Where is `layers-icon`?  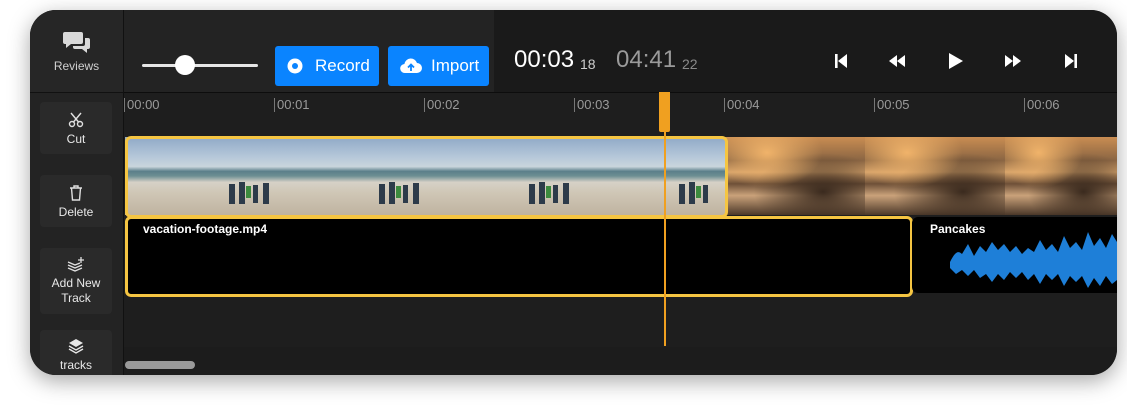
layers-icon is located at coordinates (76, 346).